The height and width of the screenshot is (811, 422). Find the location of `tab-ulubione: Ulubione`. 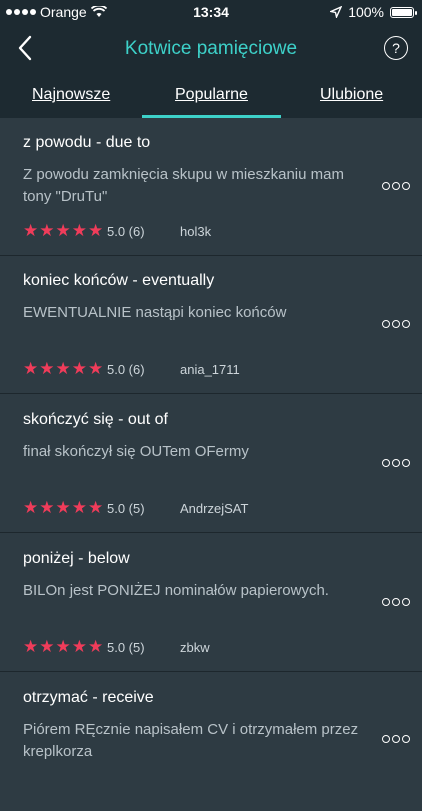

tab-ulubione: Ulubione is located at coordinates (351, 95).